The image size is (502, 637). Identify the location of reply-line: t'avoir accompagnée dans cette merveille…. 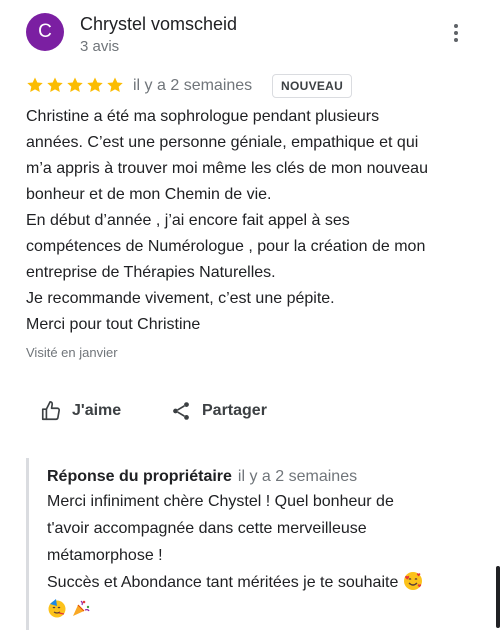
(207, 528).